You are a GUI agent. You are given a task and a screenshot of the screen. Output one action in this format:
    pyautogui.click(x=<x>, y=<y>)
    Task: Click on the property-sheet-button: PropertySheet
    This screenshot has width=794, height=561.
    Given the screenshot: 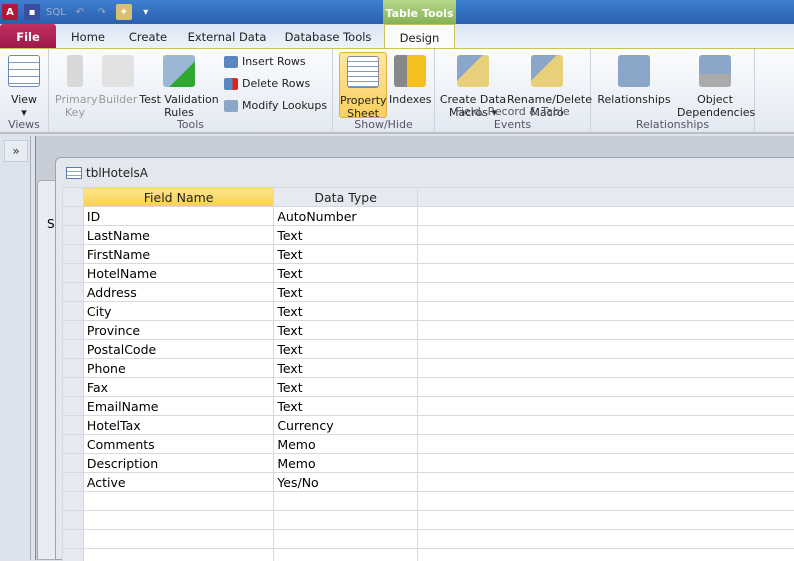 What is the action you would take?
    pyautogui.click(x=363, y=85)
    